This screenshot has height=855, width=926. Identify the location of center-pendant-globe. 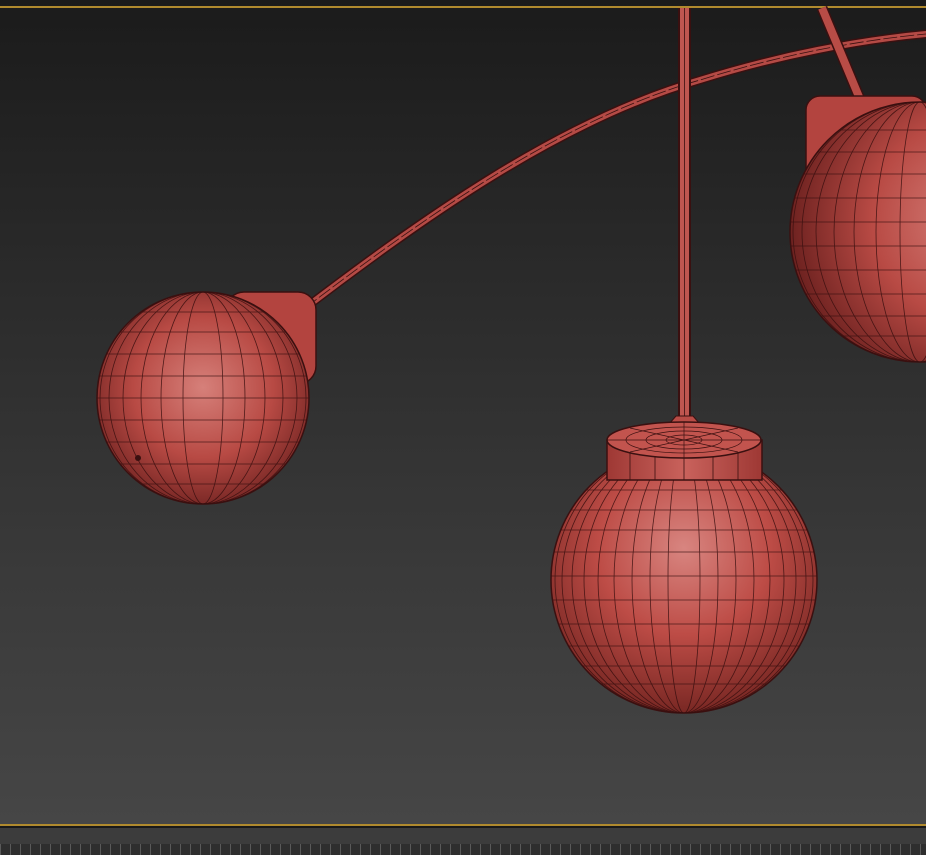
(684, 567).